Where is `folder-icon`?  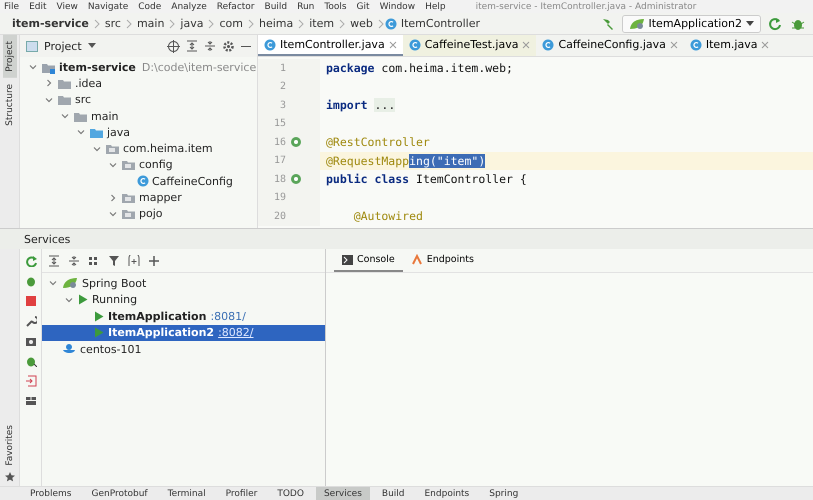 folder-icon is located at coordinates (64, 99).